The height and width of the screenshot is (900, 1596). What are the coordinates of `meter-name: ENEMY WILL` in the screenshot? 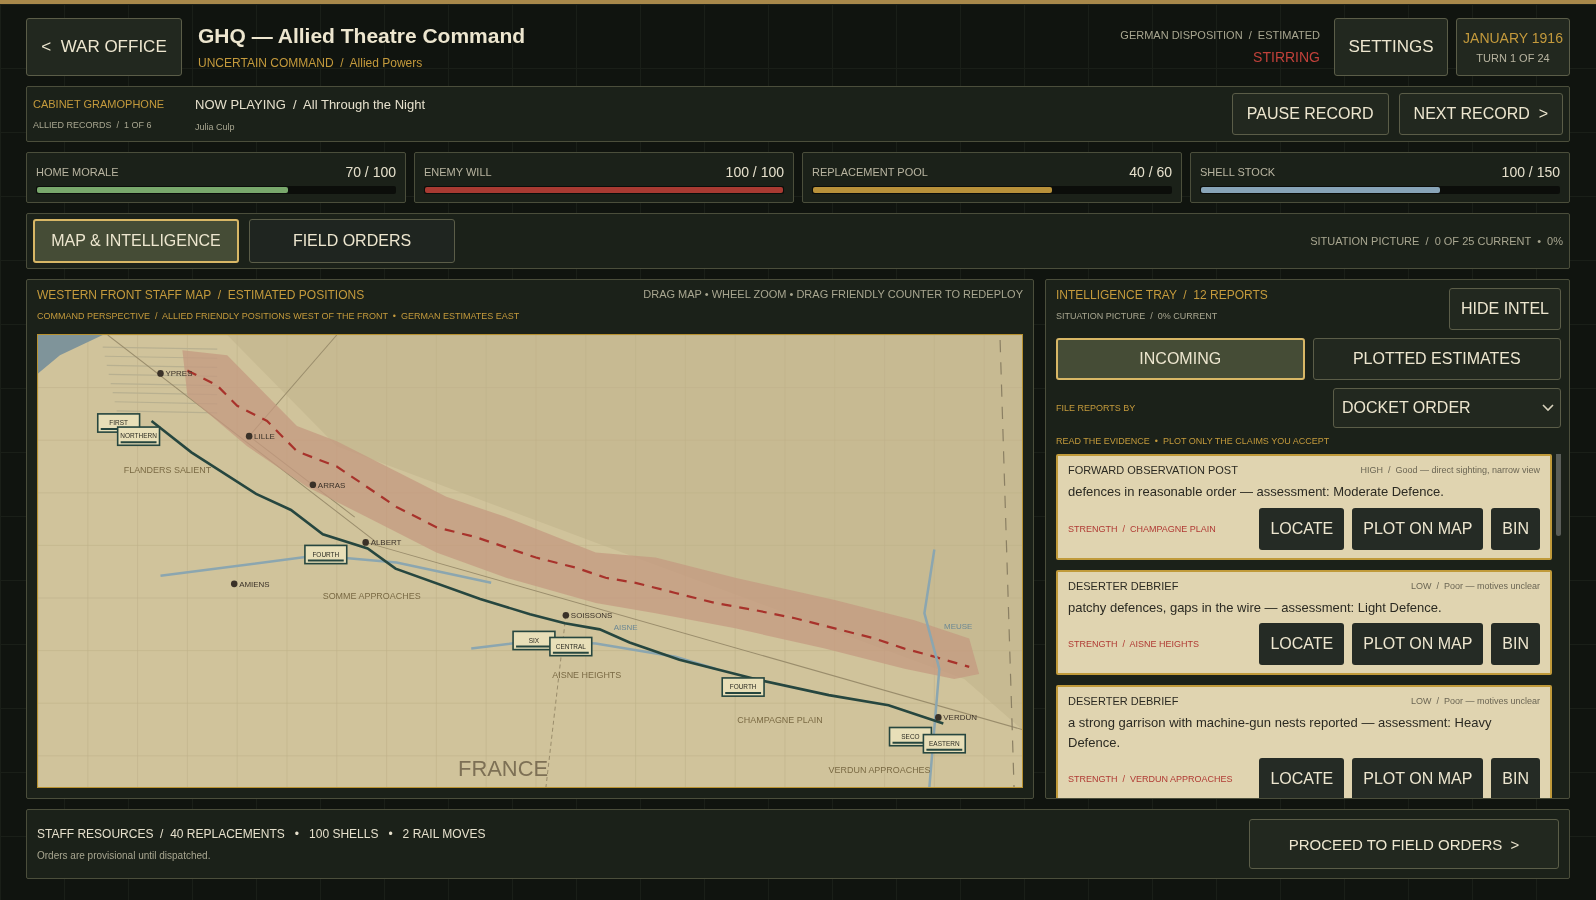 It's located at (458, 172).